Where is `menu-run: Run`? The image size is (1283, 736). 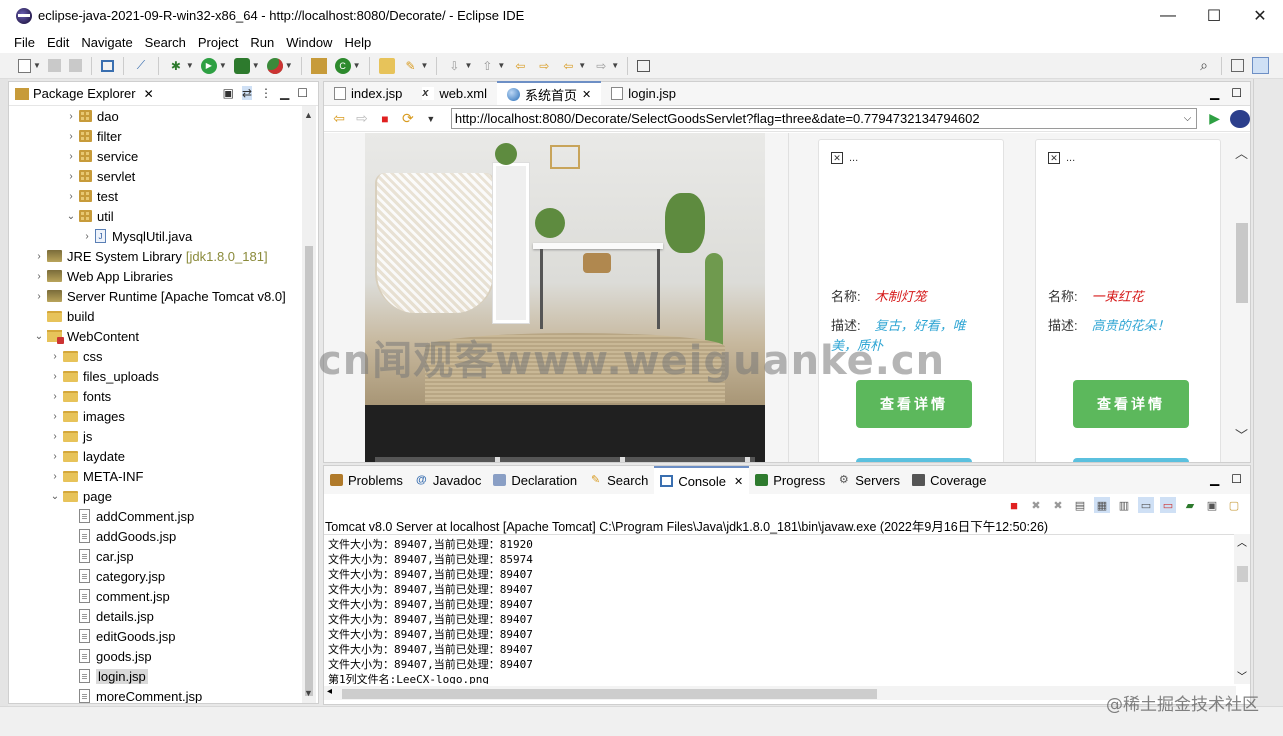
menu-run: Run is located at coordinates (262, 42).